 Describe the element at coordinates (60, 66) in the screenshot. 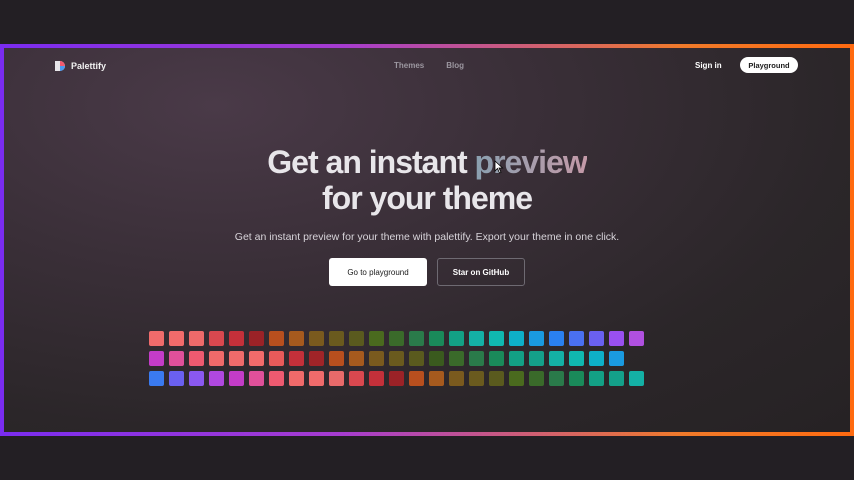

I see `palettify-logo-icon` at that location.